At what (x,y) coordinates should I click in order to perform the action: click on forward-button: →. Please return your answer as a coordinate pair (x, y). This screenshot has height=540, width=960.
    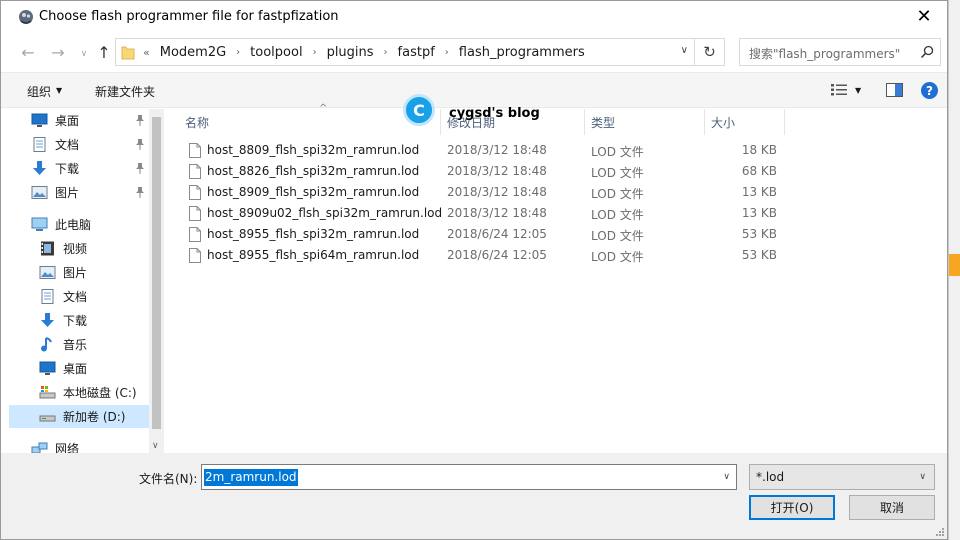
    Looking at the image, I should click on (58, 52).